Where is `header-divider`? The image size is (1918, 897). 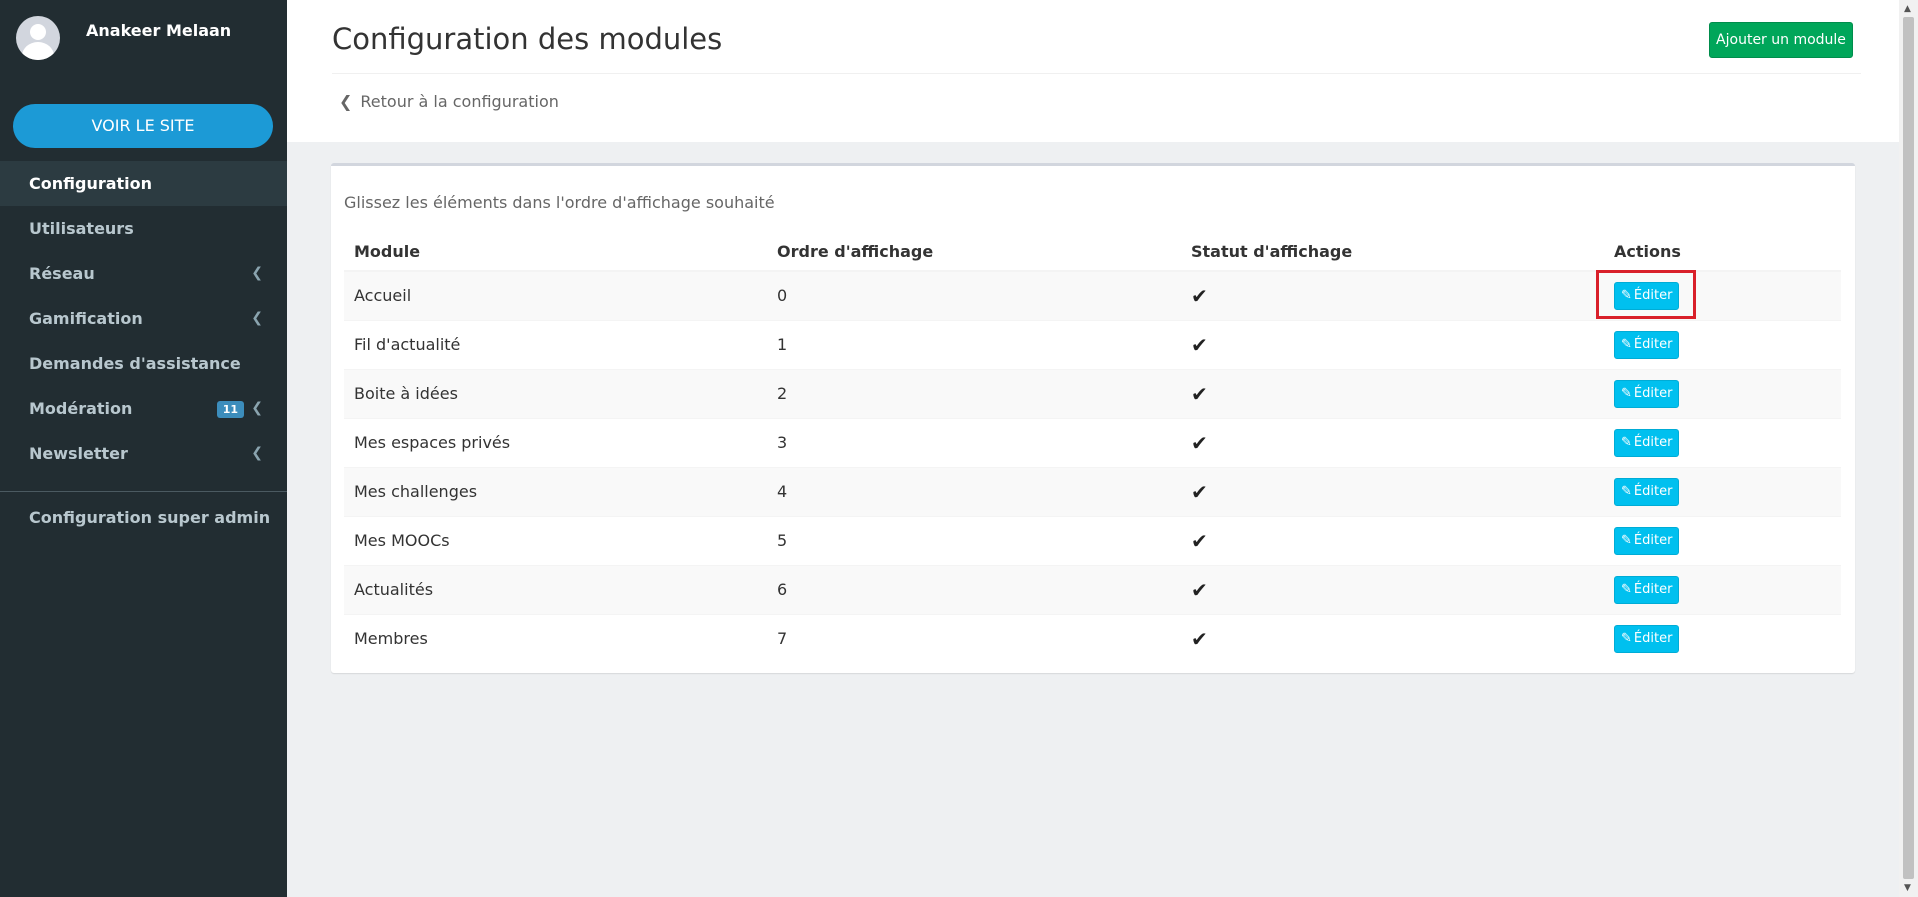 header-divider is located at coordinates (1096, 73).